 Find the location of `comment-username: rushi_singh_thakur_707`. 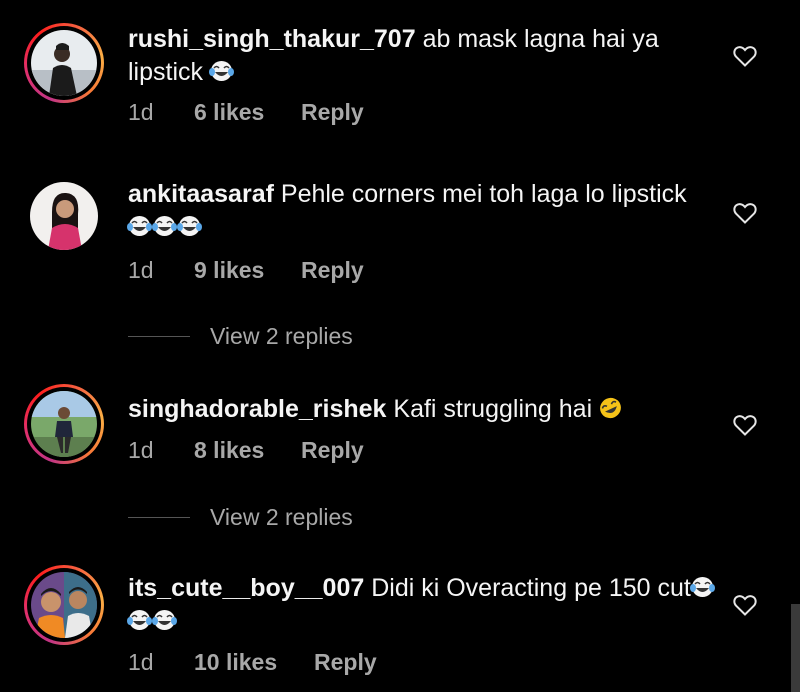

comment-username: rushi_singh_thakur_707 is located at coordinates (272, 39).